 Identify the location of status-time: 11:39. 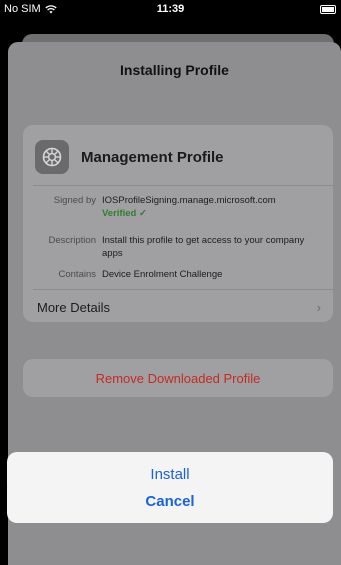
(170, 9).